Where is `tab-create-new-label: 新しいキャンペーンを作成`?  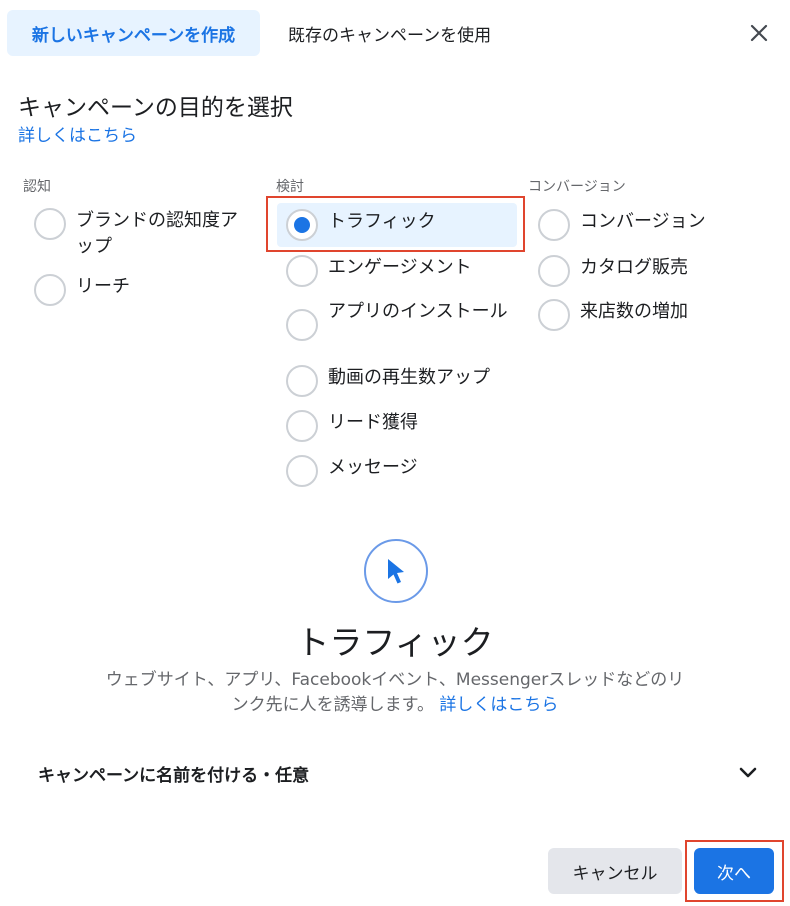
tab-create-new-label: 新しいキャンペーンを作成 is located at coordinates (133, 35).